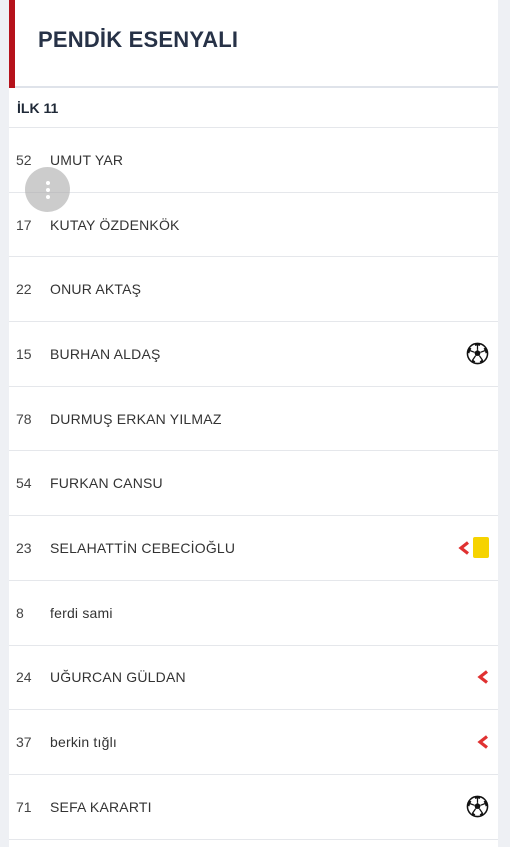  I want to click on player-name: KUTAY ÖZDENKÖK, so click(115, 224).